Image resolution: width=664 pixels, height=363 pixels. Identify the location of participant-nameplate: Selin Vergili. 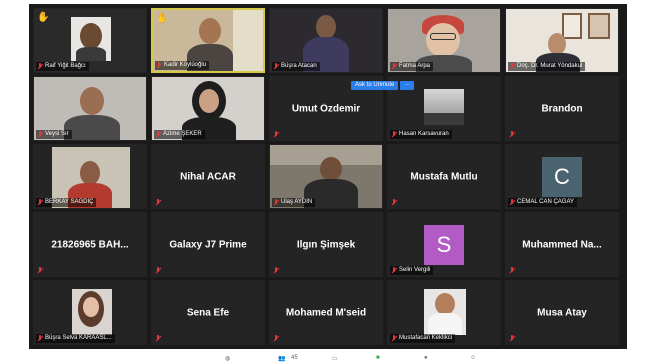
(412, 270).